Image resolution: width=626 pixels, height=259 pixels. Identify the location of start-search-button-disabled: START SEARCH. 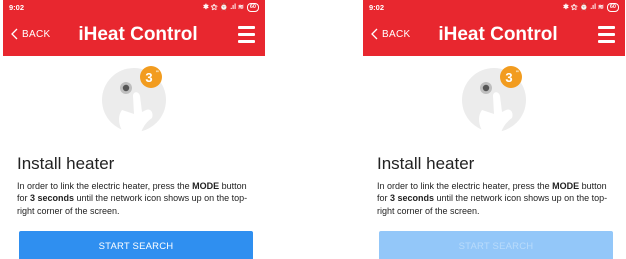
(496, 245).